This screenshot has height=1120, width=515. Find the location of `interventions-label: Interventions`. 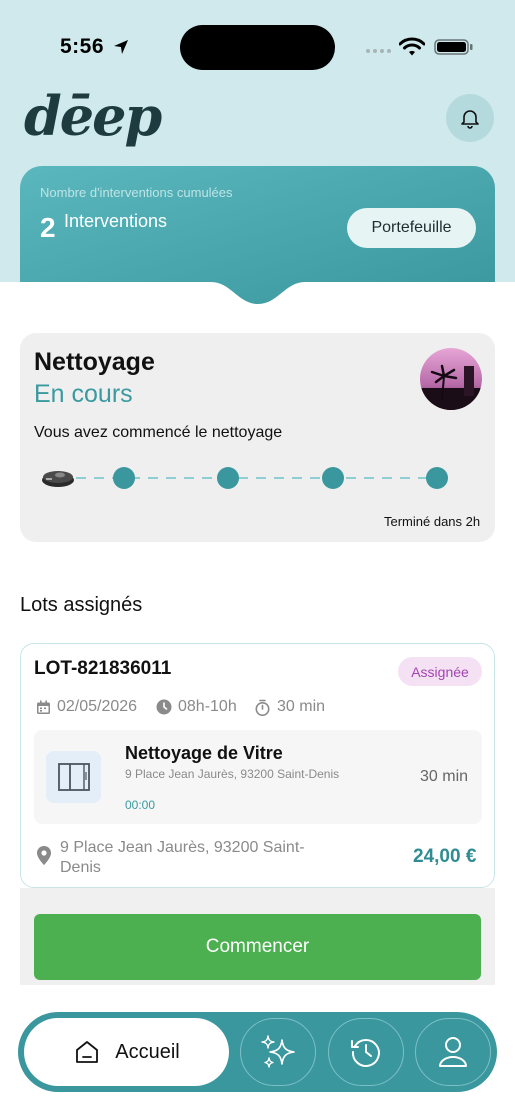

interventions-label: Interventions is located at coordinates (116, 221).